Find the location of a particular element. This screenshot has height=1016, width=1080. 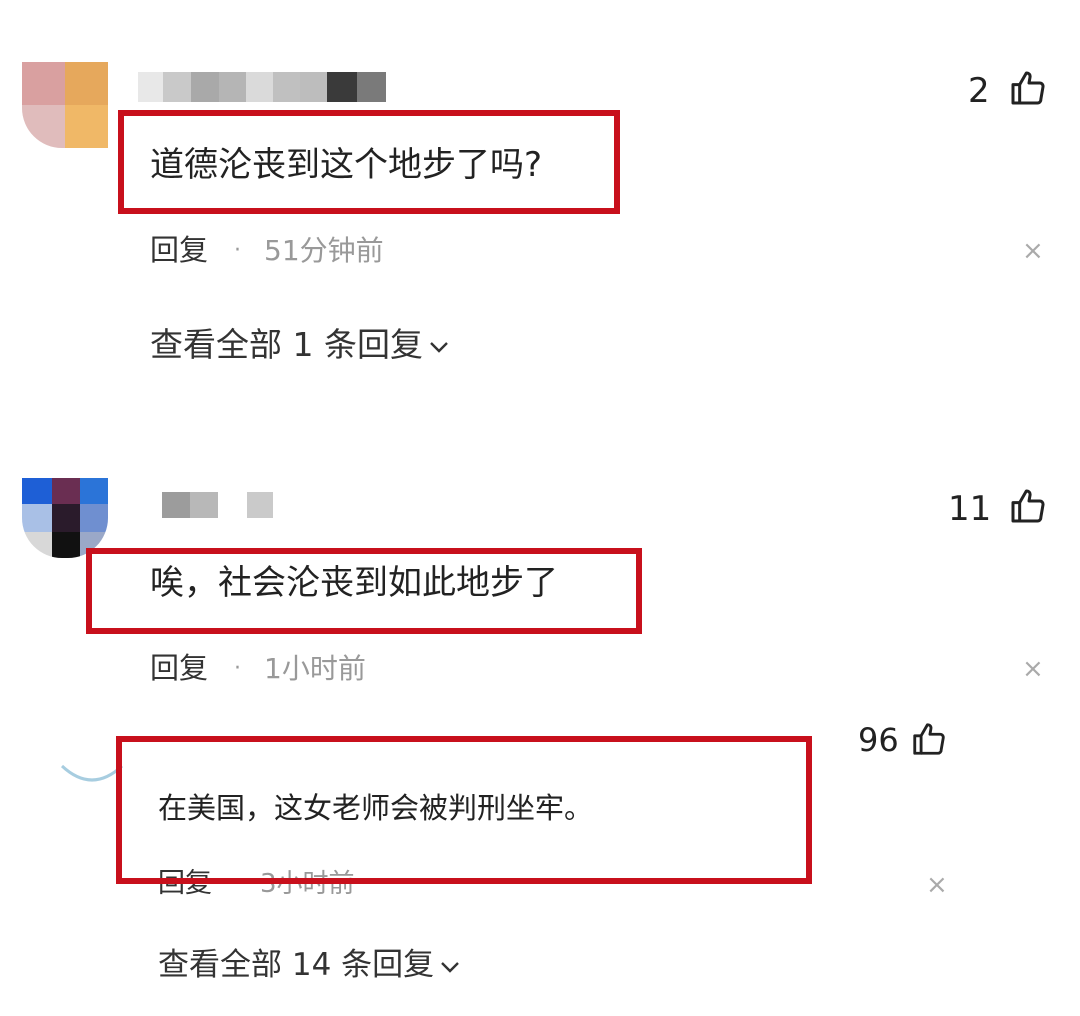

timestamp: 51分钟前 is located at coordinates (324, 250).